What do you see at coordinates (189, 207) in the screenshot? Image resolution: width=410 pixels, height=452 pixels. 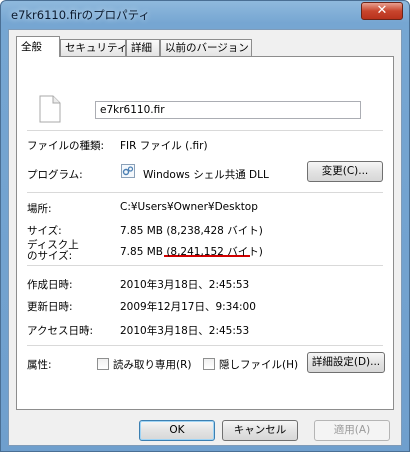 I see `location-value: C:¥Users¥Owner¥Desktop` at bounding box center [189, 207].